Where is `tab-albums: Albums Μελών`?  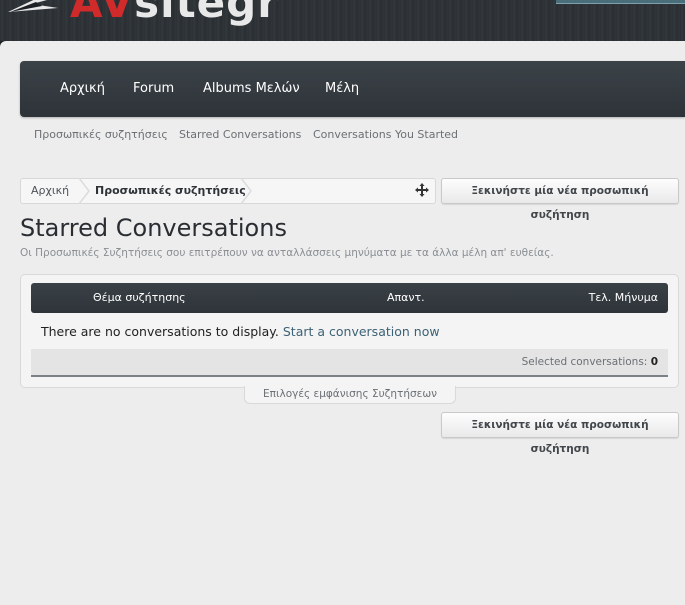
tab-albums: Albums Μελών is located at coordinates (251, 89).